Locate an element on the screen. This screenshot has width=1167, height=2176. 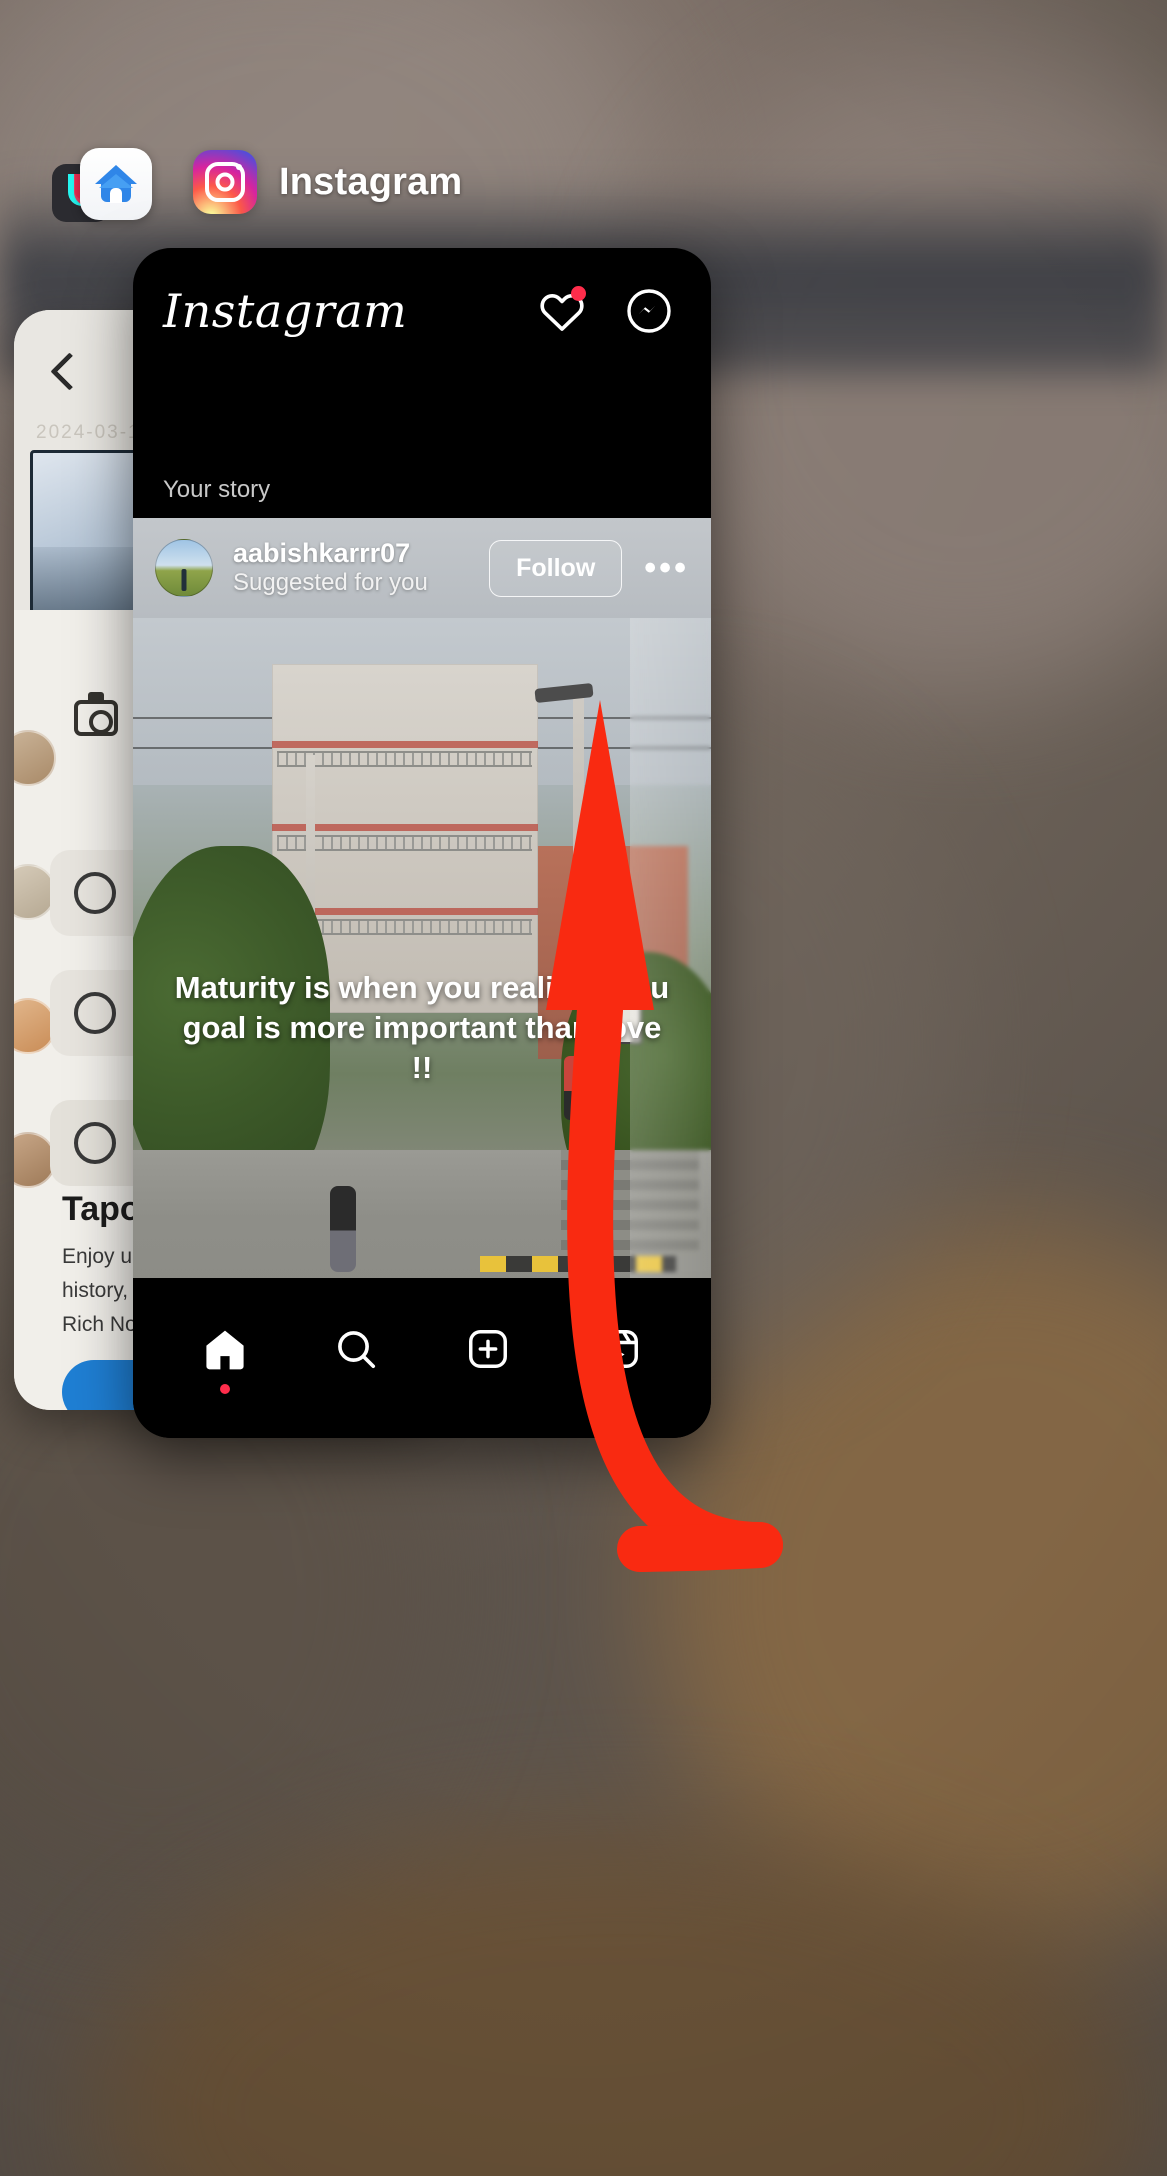
post-subtitle: Suggested for you is located at coordinates (330, 583).